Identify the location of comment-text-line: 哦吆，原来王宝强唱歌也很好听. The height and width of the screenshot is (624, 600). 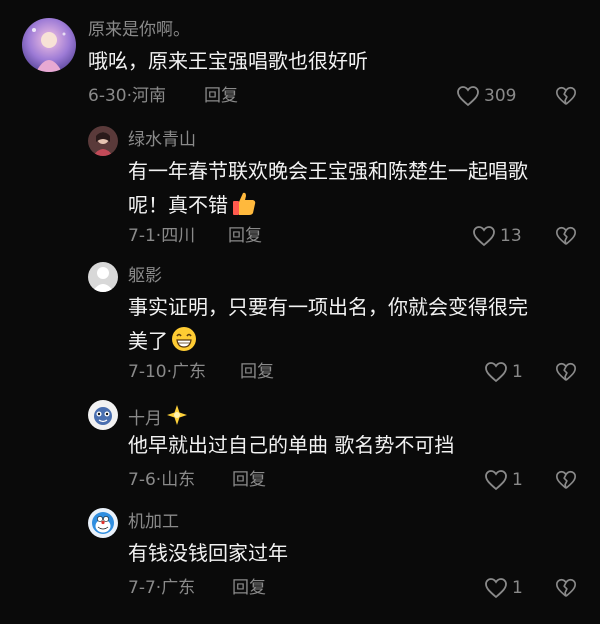
(228, 61).